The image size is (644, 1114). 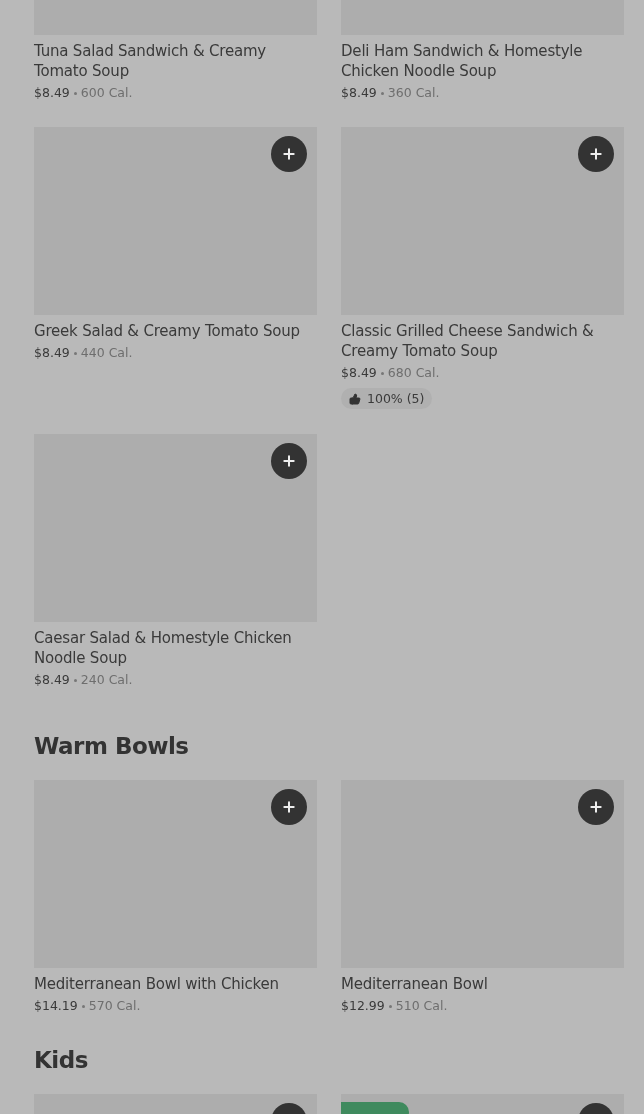 I want to click on section-heading: Warm Bowls, so click(x=112, y=746).